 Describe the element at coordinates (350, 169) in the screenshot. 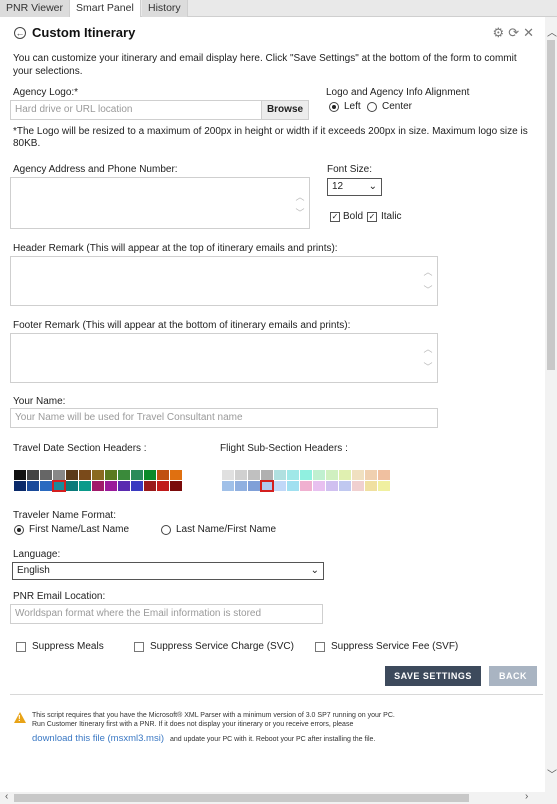

I see `font-size-label: Font Size:` at that location.